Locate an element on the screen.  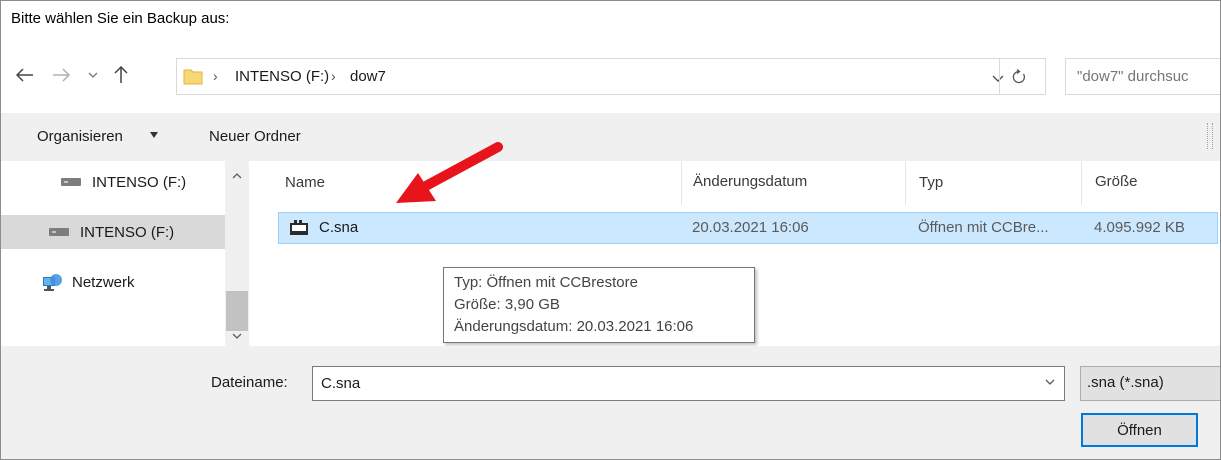
sidebar-item-label: Netzwerk is located at coordinates (103, 282).